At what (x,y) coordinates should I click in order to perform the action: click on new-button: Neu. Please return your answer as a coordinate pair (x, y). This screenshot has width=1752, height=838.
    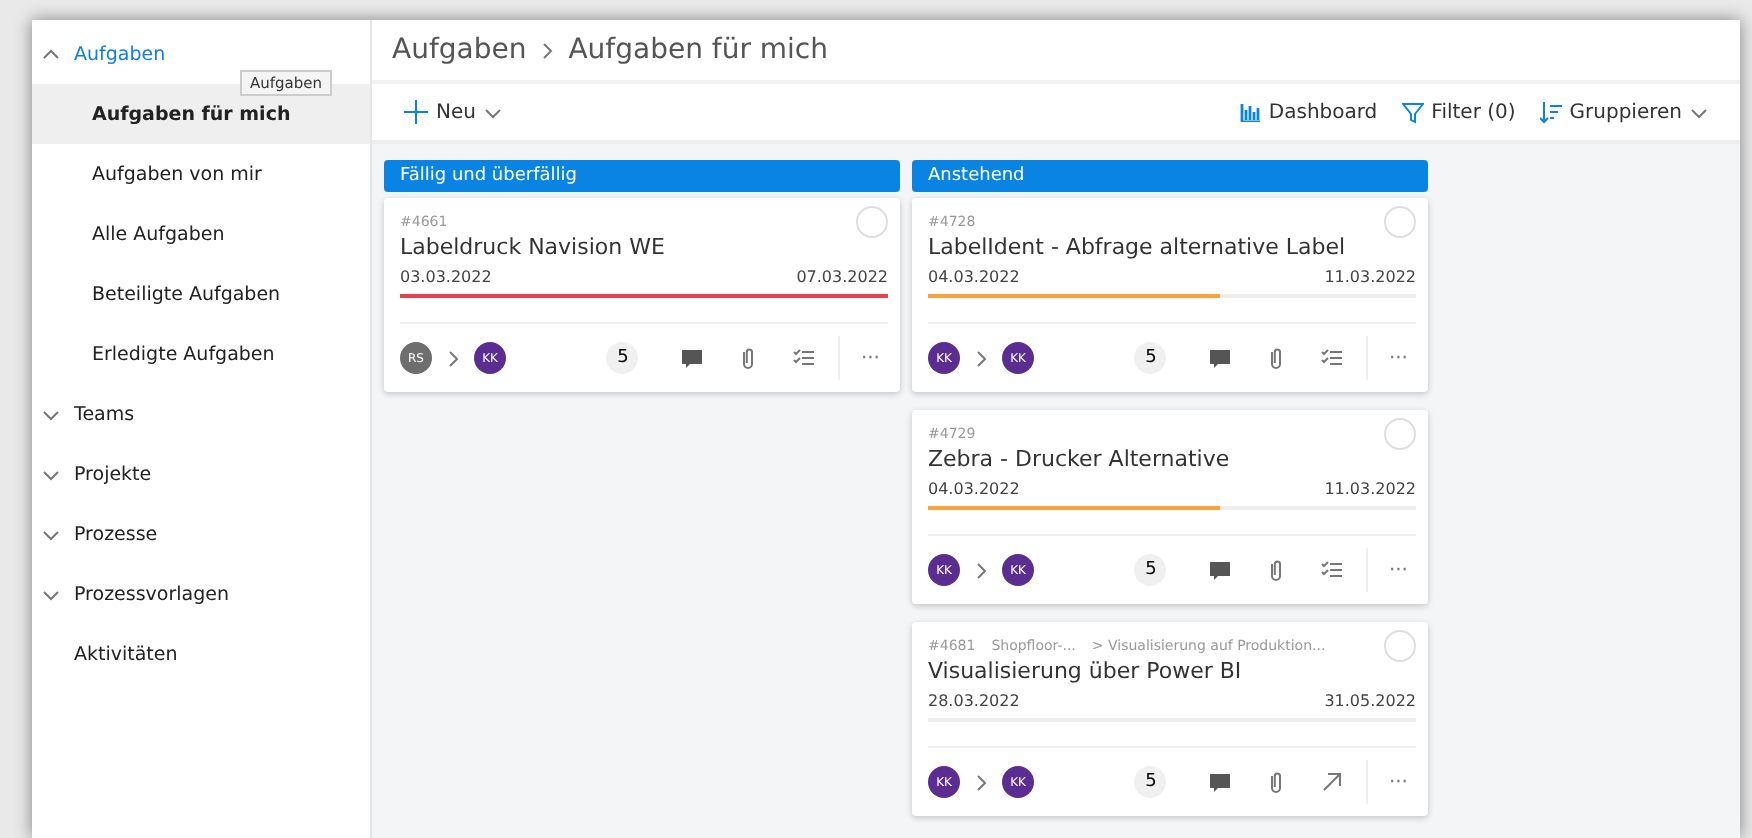
    Looking at the image, I should click on (453, 112).